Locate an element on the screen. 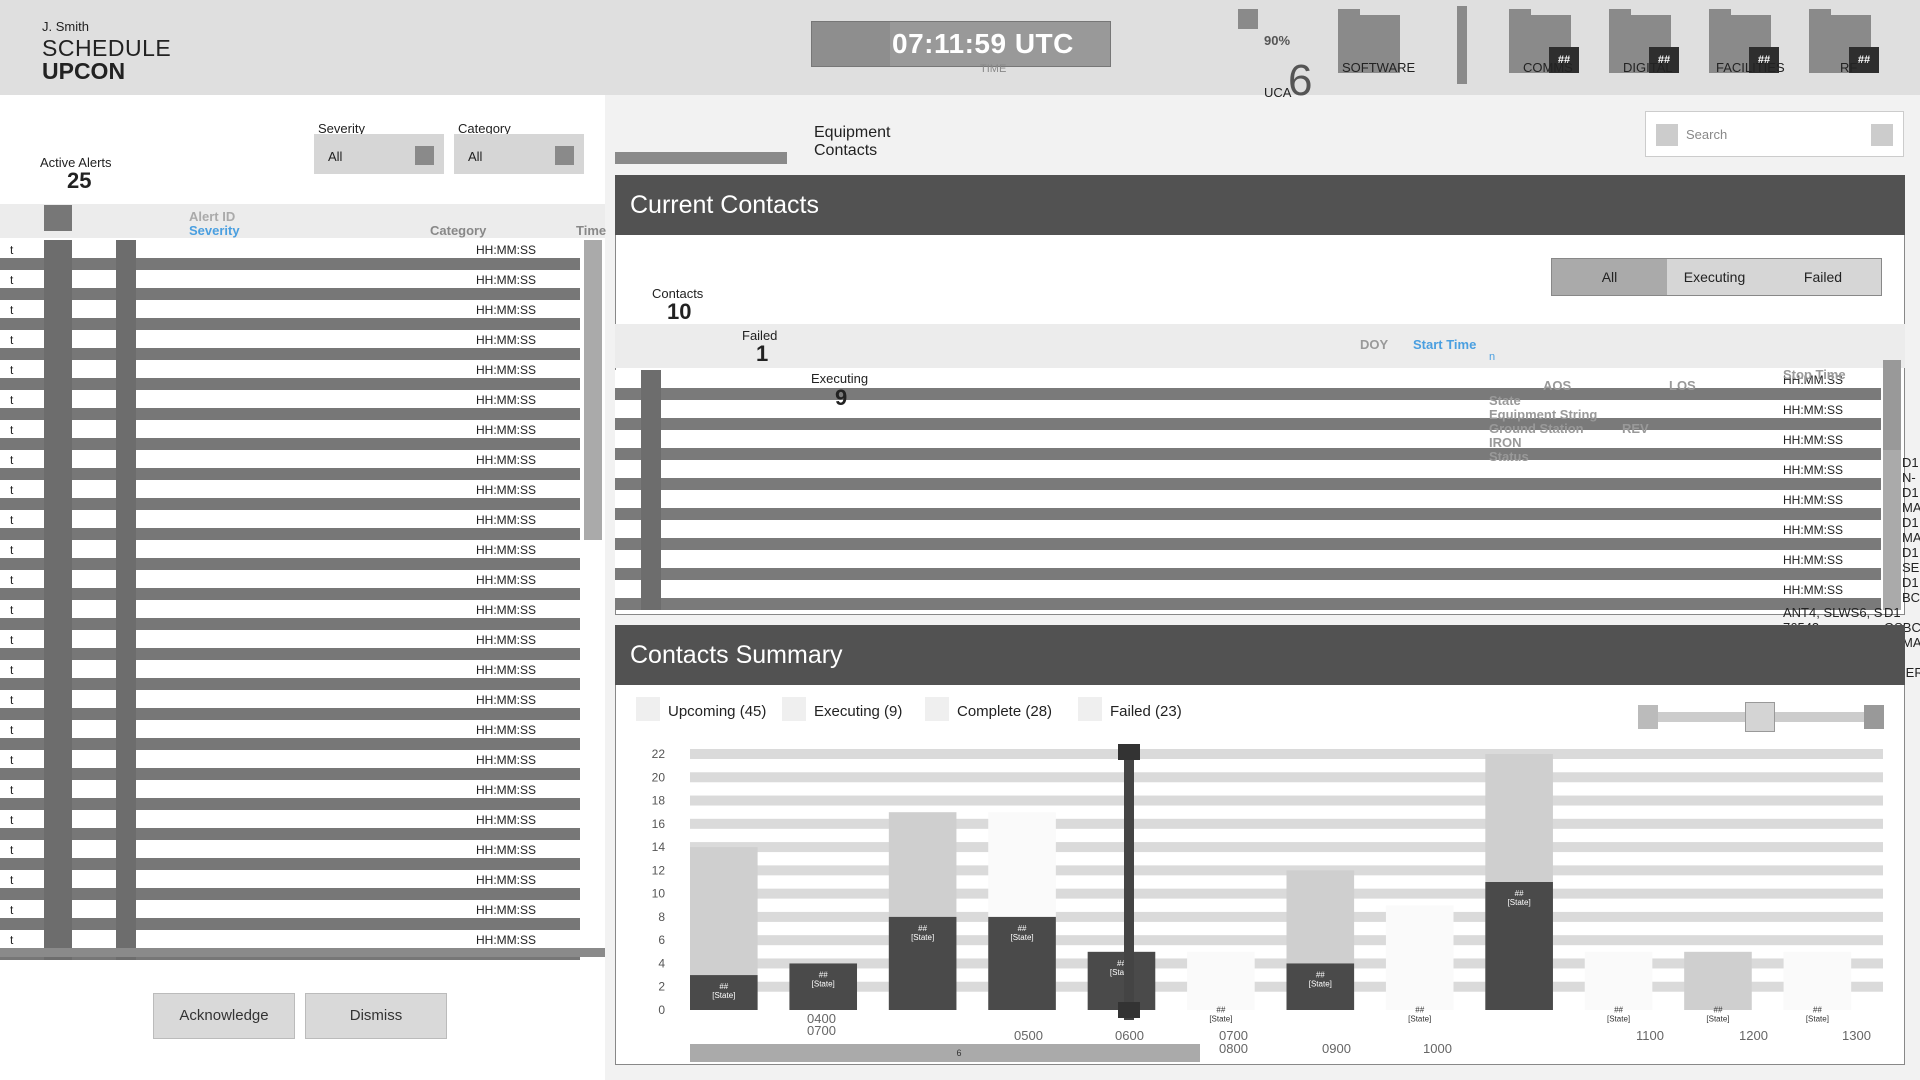 Image resolution: width=1920 pixels, height=1080 pixels. select-all-checkbox is located at coordinates (58, 218).